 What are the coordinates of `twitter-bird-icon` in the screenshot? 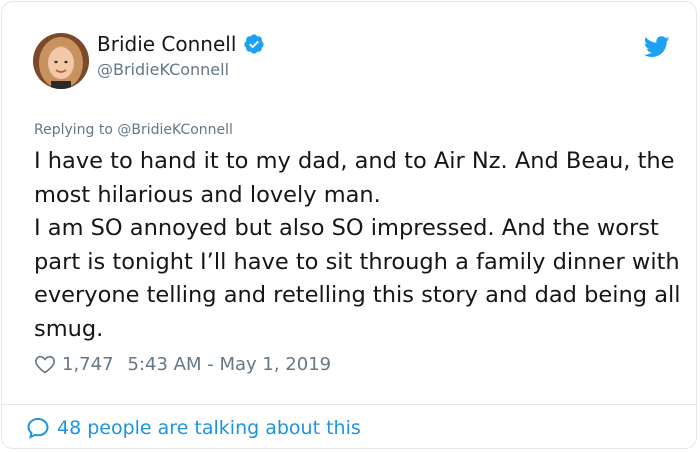 It's located at (657, 47).